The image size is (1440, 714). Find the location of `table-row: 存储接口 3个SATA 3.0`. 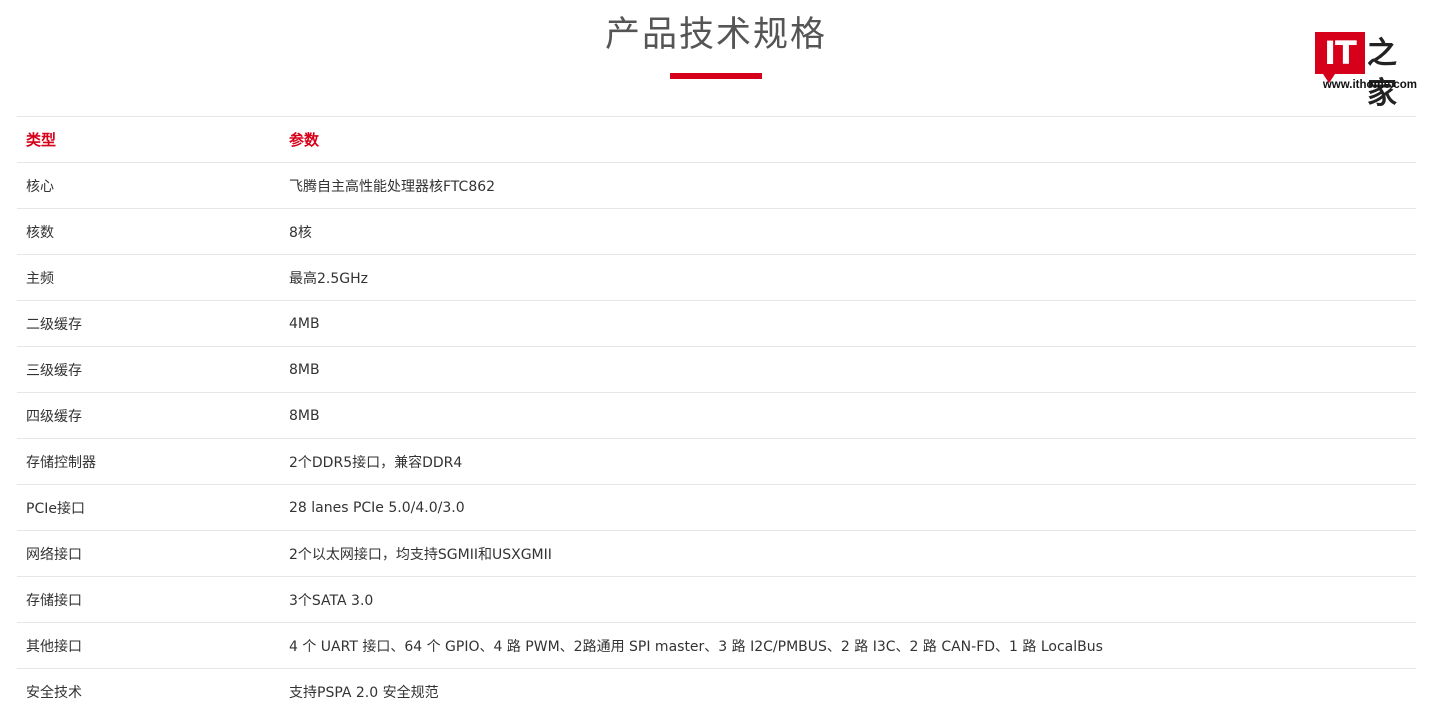

table-row: 存储接口 3个SATA 3.0 is located at coordinates (716, 600).